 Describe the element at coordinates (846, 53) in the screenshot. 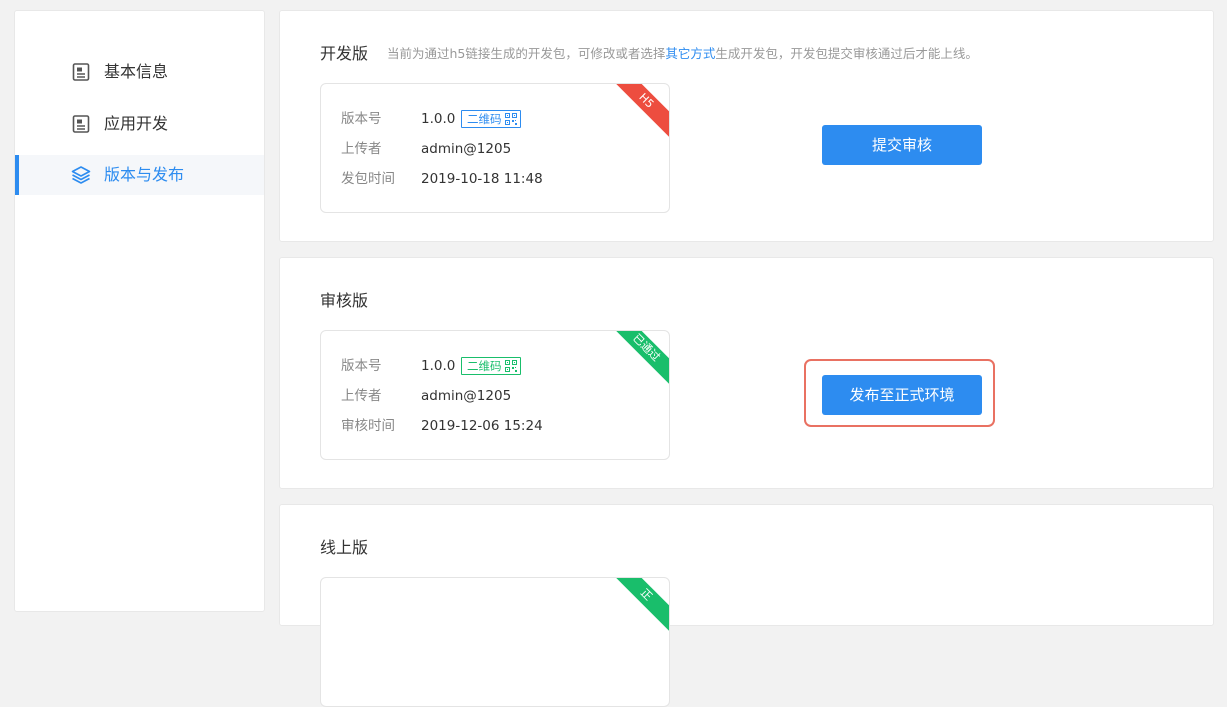

I see `hint-text: 生成开发包，开发包提交审核通过后才能上线。` at that location.